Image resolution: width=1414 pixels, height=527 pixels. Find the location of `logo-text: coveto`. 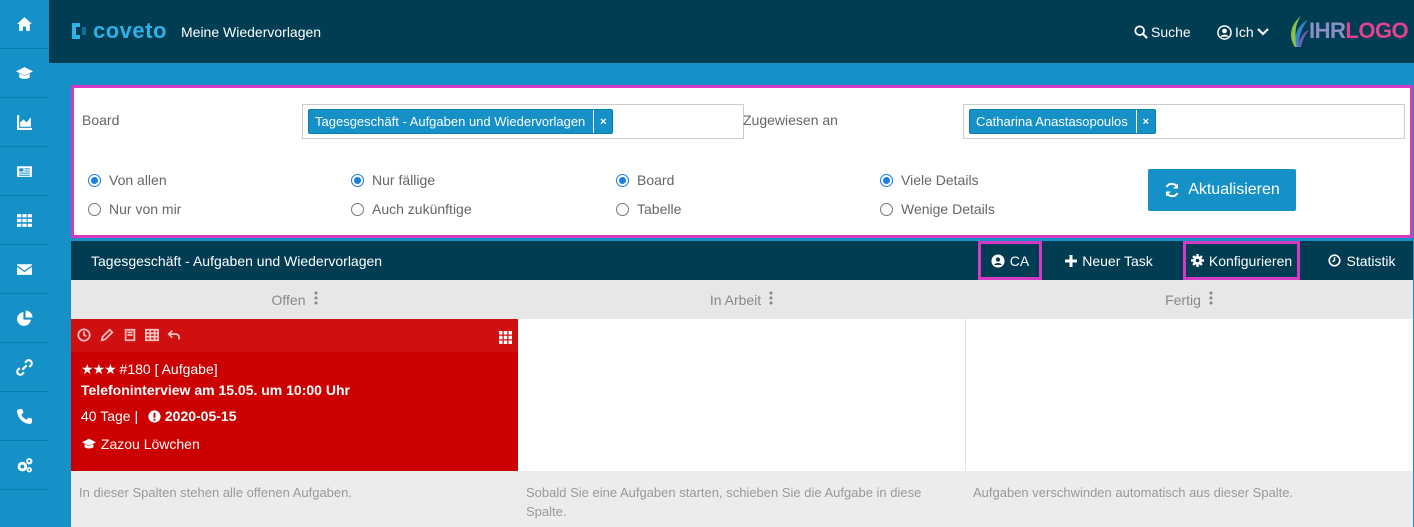

logo-text: coveto is located at coordinates (130, 30).